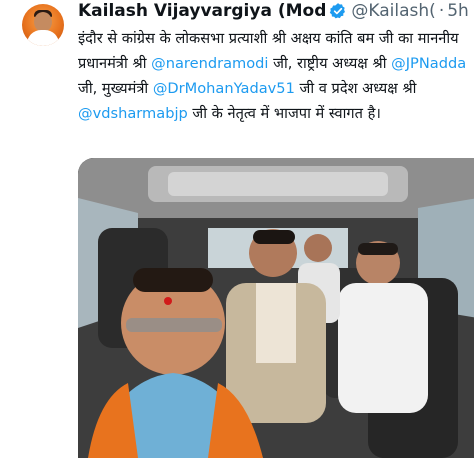  Describe the element at coordinates (428, 63) in the screenshot. I see `mention-link: @JPNadda` at that location.